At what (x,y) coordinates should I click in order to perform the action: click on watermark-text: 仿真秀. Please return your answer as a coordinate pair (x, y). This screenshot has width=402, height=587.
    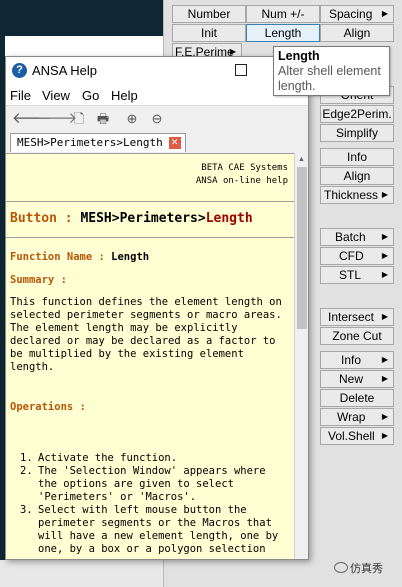
    Looking at the image, I should click on (366, 569).